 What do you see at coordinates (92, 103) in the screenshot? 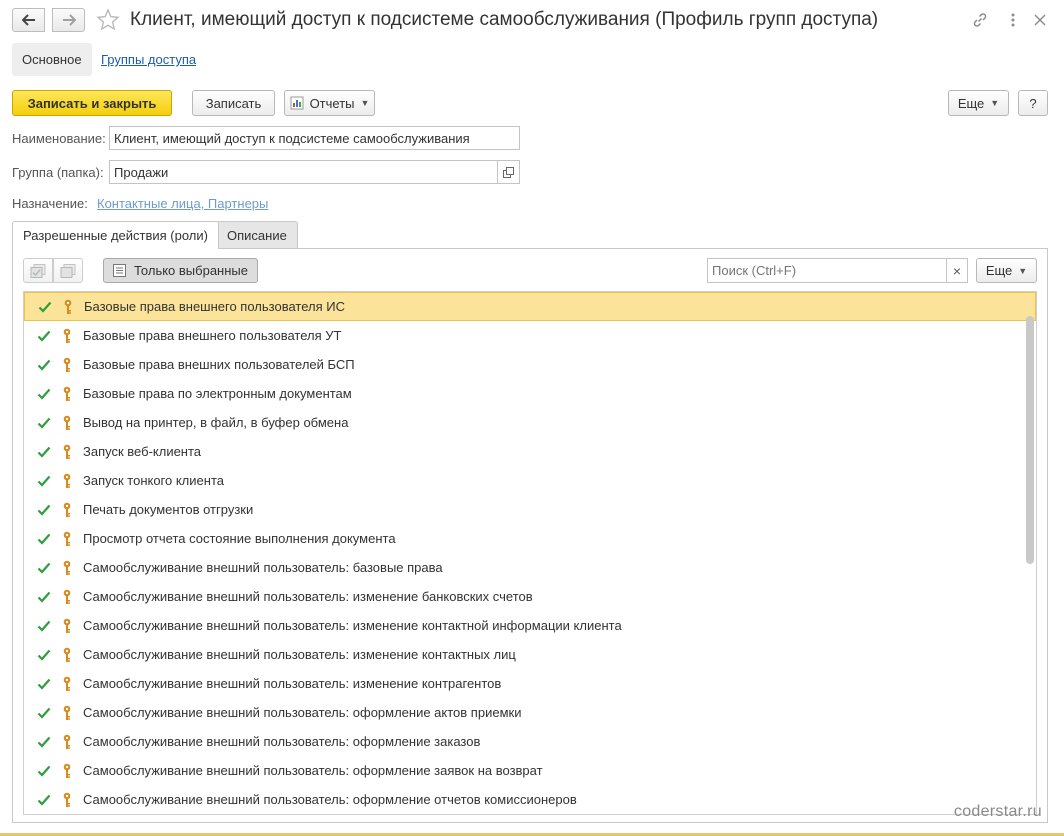
I see `save-and-close-button: Записать и закрыть` at bounding box center [92, 103].